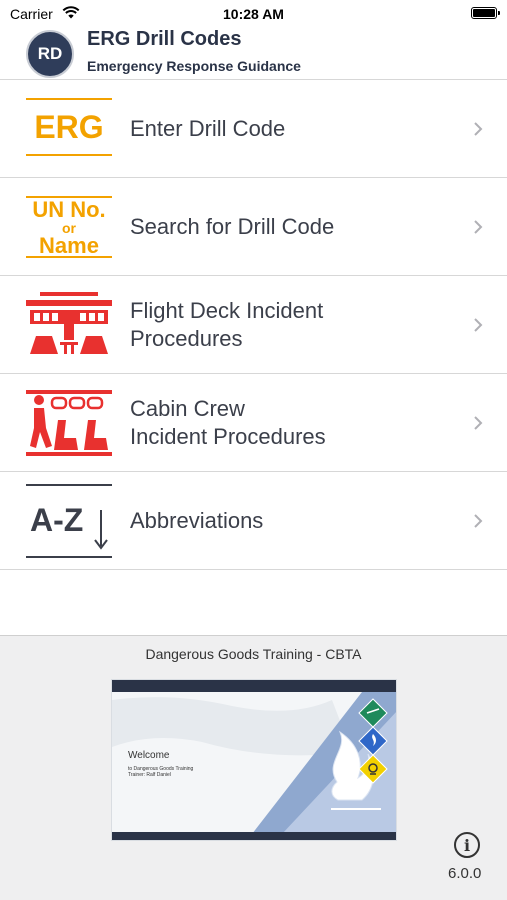 This screenshot has width=507, height=900. Describe the element at coordinates (253, 654) in the screenshot. I see `footer-title: Dangerous Goods Training - CBTA` at that location.